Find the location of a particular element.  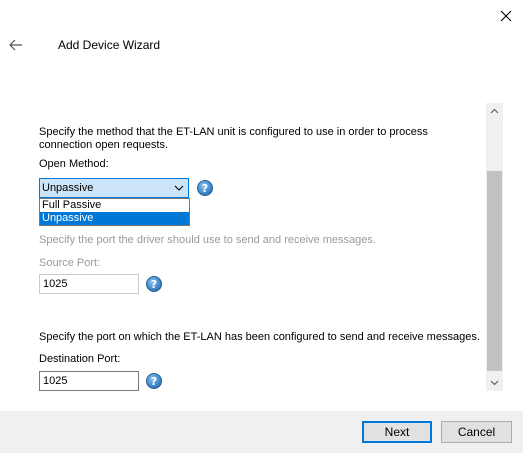

back-arrow-icon is located at coordinates (15, 45).